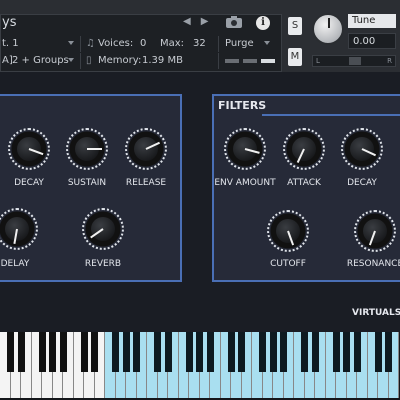 Image resolution: width=400 pixels, height=400 pixels. What do you see at coordinates (372, 21) in the screenshot?
I see `tune-label: Tune` at bounding box center [372, 21].